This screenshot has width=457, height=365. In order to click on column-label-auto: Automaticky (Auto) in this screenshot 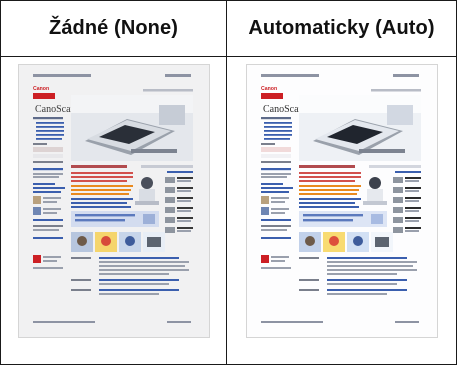, I will do `click(341, 28)`.